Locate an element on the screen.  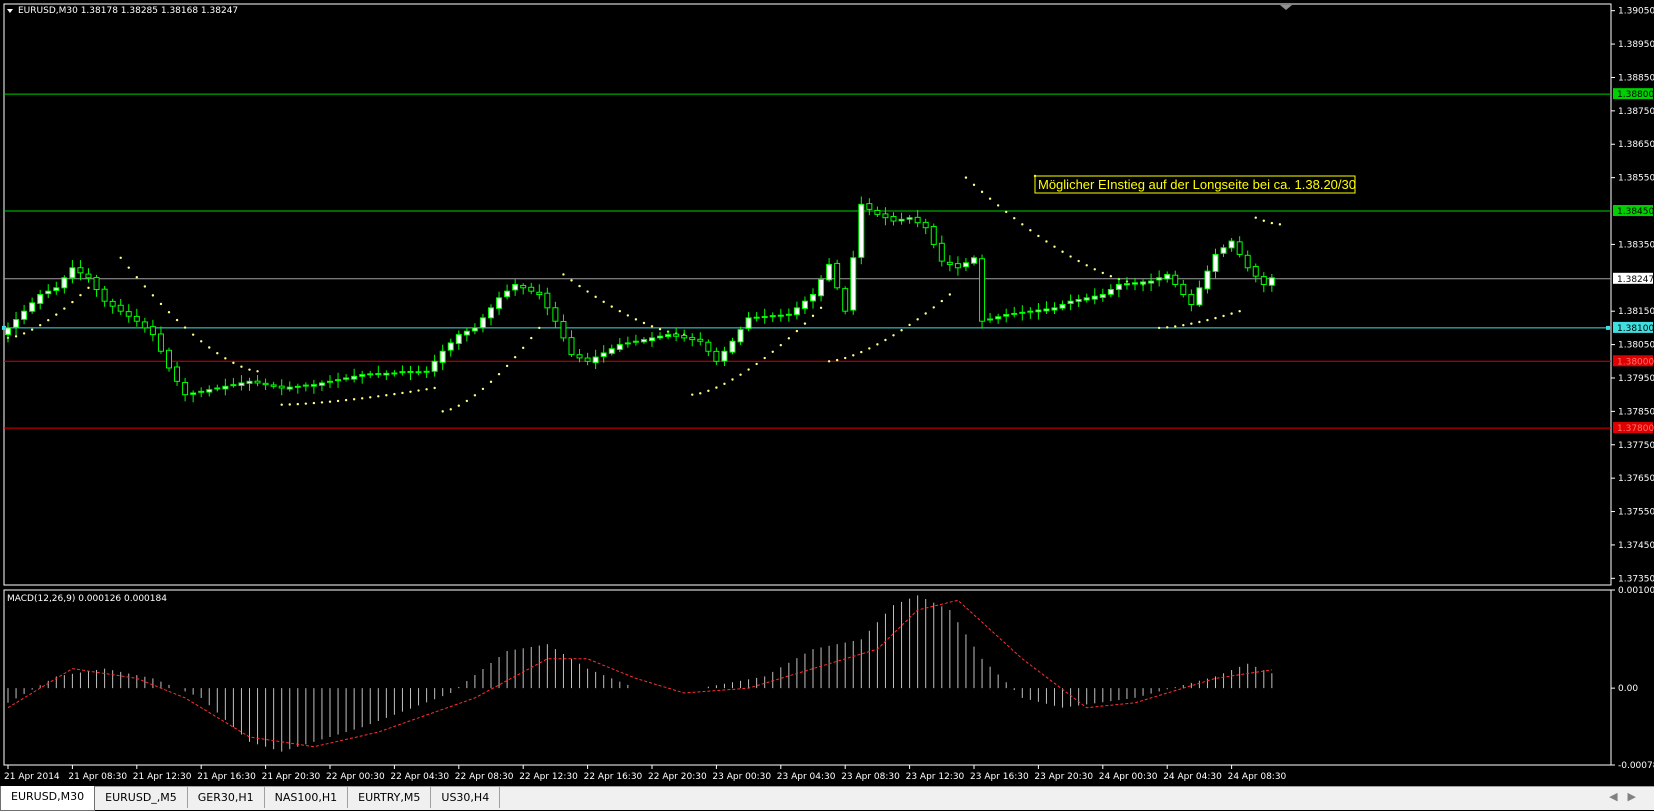
macd-tick-label: 0.001005 is located at coordinates (1636, 591).